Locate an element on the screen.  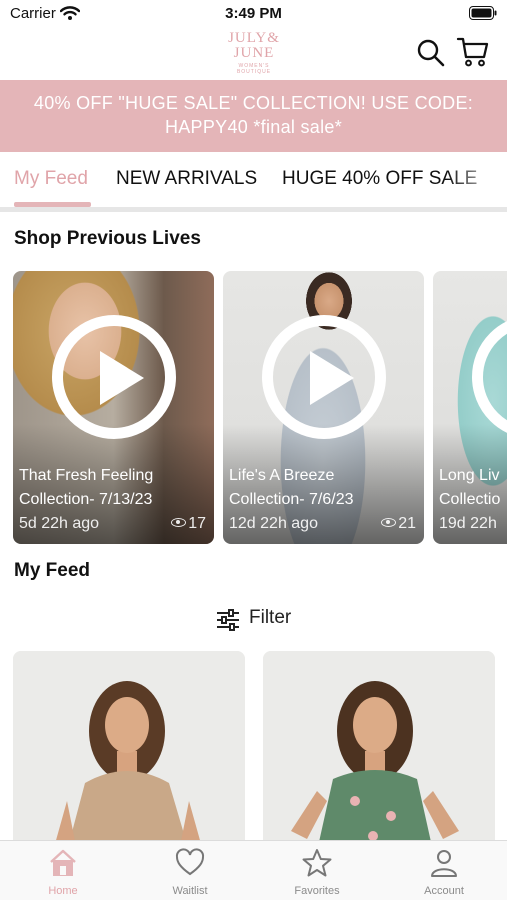
tab-new-arrivals: NEW ARRIVALS is located at coordinates (186, 179).